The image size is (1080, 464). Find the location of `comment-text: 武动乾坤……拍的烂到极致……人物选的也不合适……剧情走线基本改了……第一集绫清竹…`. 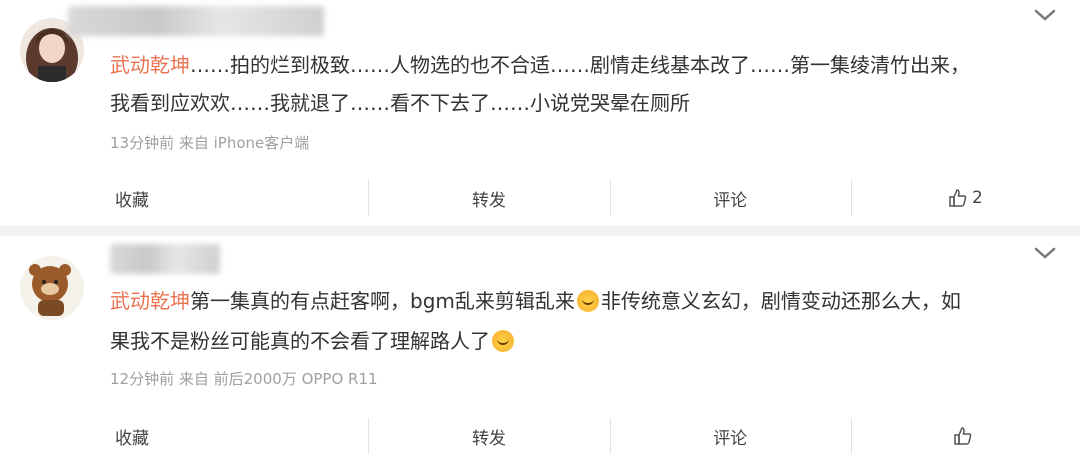

comment-text: 武动乾坤……拍的烂到极致……人物选的也不合适……剧情走线基本改了……第一集绫清竹… is located at coordinates (540, 65).